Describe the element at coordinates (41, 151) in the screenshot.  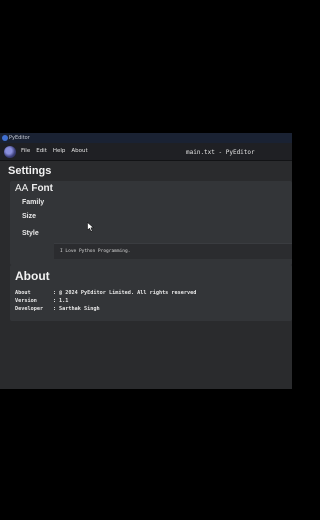
I see `menu-edit: Edit` at that location.